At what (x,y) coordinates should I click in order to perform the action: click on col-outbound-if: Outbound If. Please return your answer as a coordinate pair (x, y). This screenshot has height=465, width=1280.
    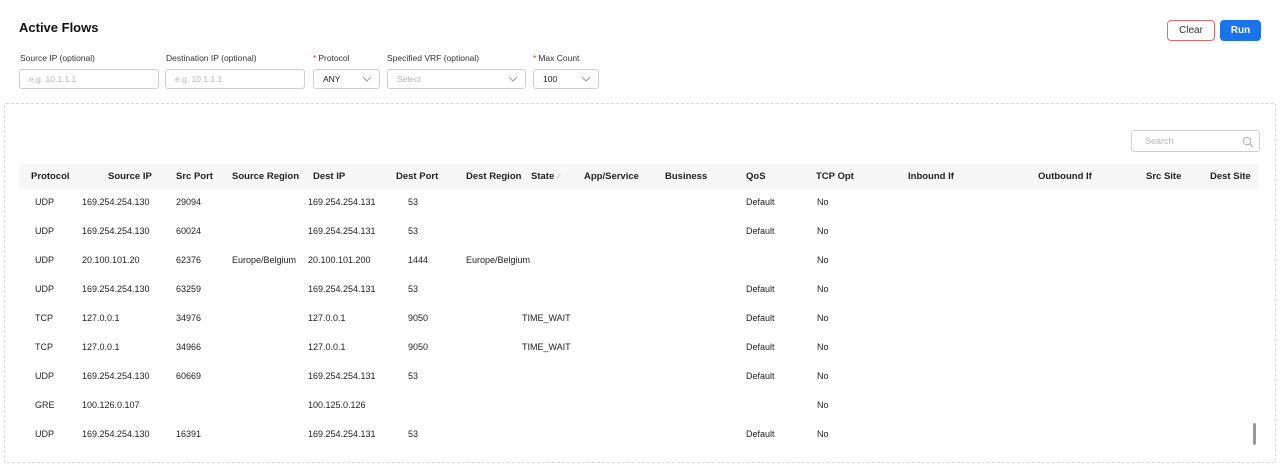
    Looking at the image, I should click on (1065, 176).